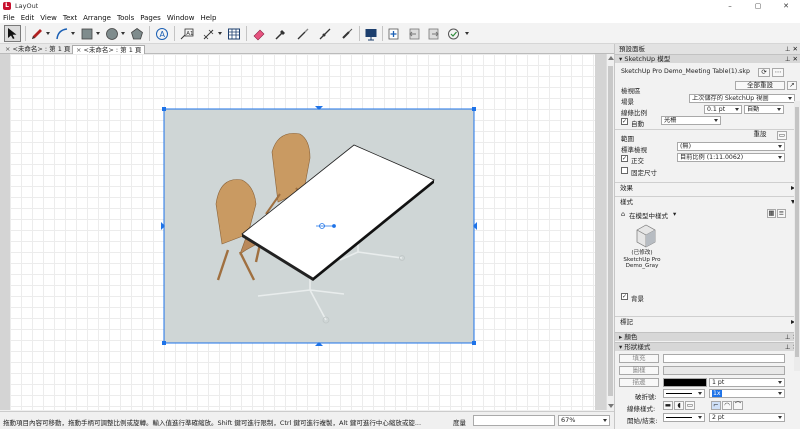 Image resolution: width=800 pixels, height=429 pixels. Describe the element at coordinates (792, 85) in the screenshot. I see `edit-model-icon: ↗` at that location.